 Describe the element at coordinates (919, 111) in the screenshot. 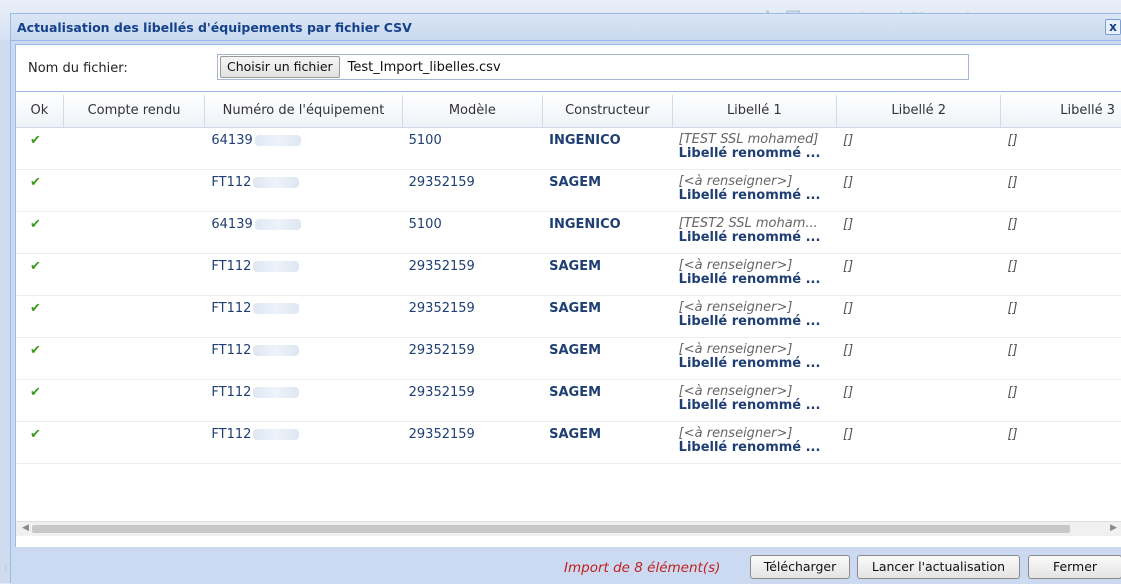

I see `col-label2: Libellé 2` at that location.